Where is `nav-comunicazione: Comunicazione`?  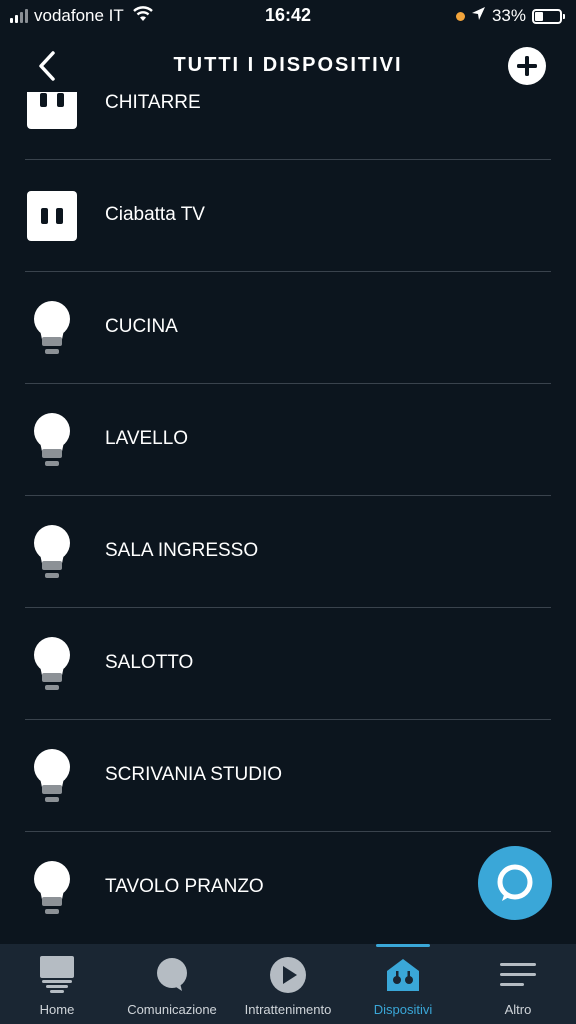
nav-comunicazione: Comunicazione is located at coordinates (172, 984).